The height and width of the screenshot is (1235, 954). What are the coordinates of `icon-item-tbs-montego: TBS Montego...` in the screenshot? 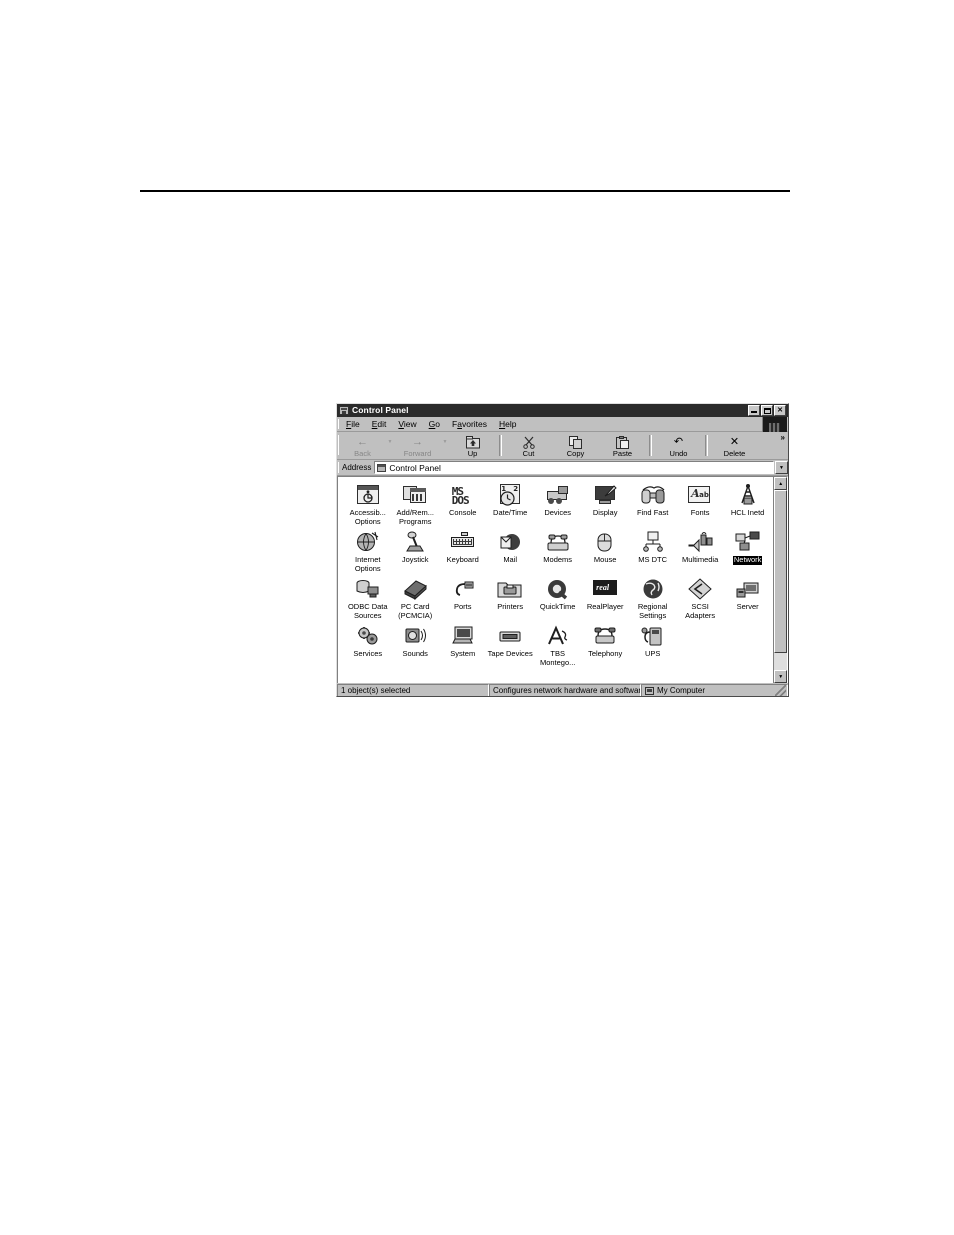 It's located at (557, 645).